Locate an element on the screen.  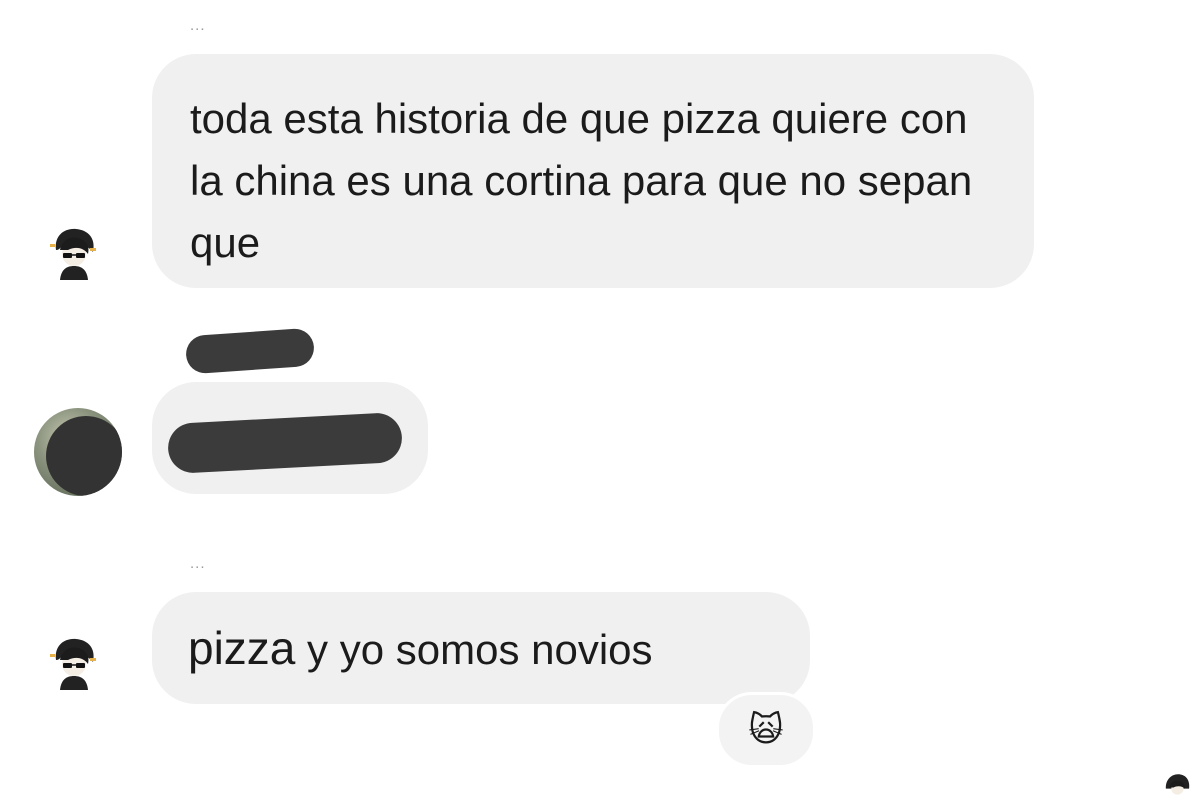
redacted-avatar-icon is located at coordinates (78, 452).